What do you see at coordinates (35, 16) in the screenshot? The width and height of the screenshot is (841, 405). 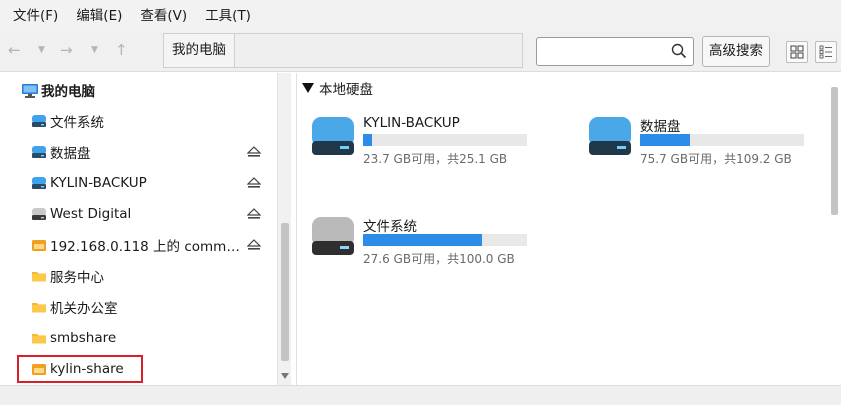 I see `menu-file: 文件(F)` at bounding box center [35, 16].